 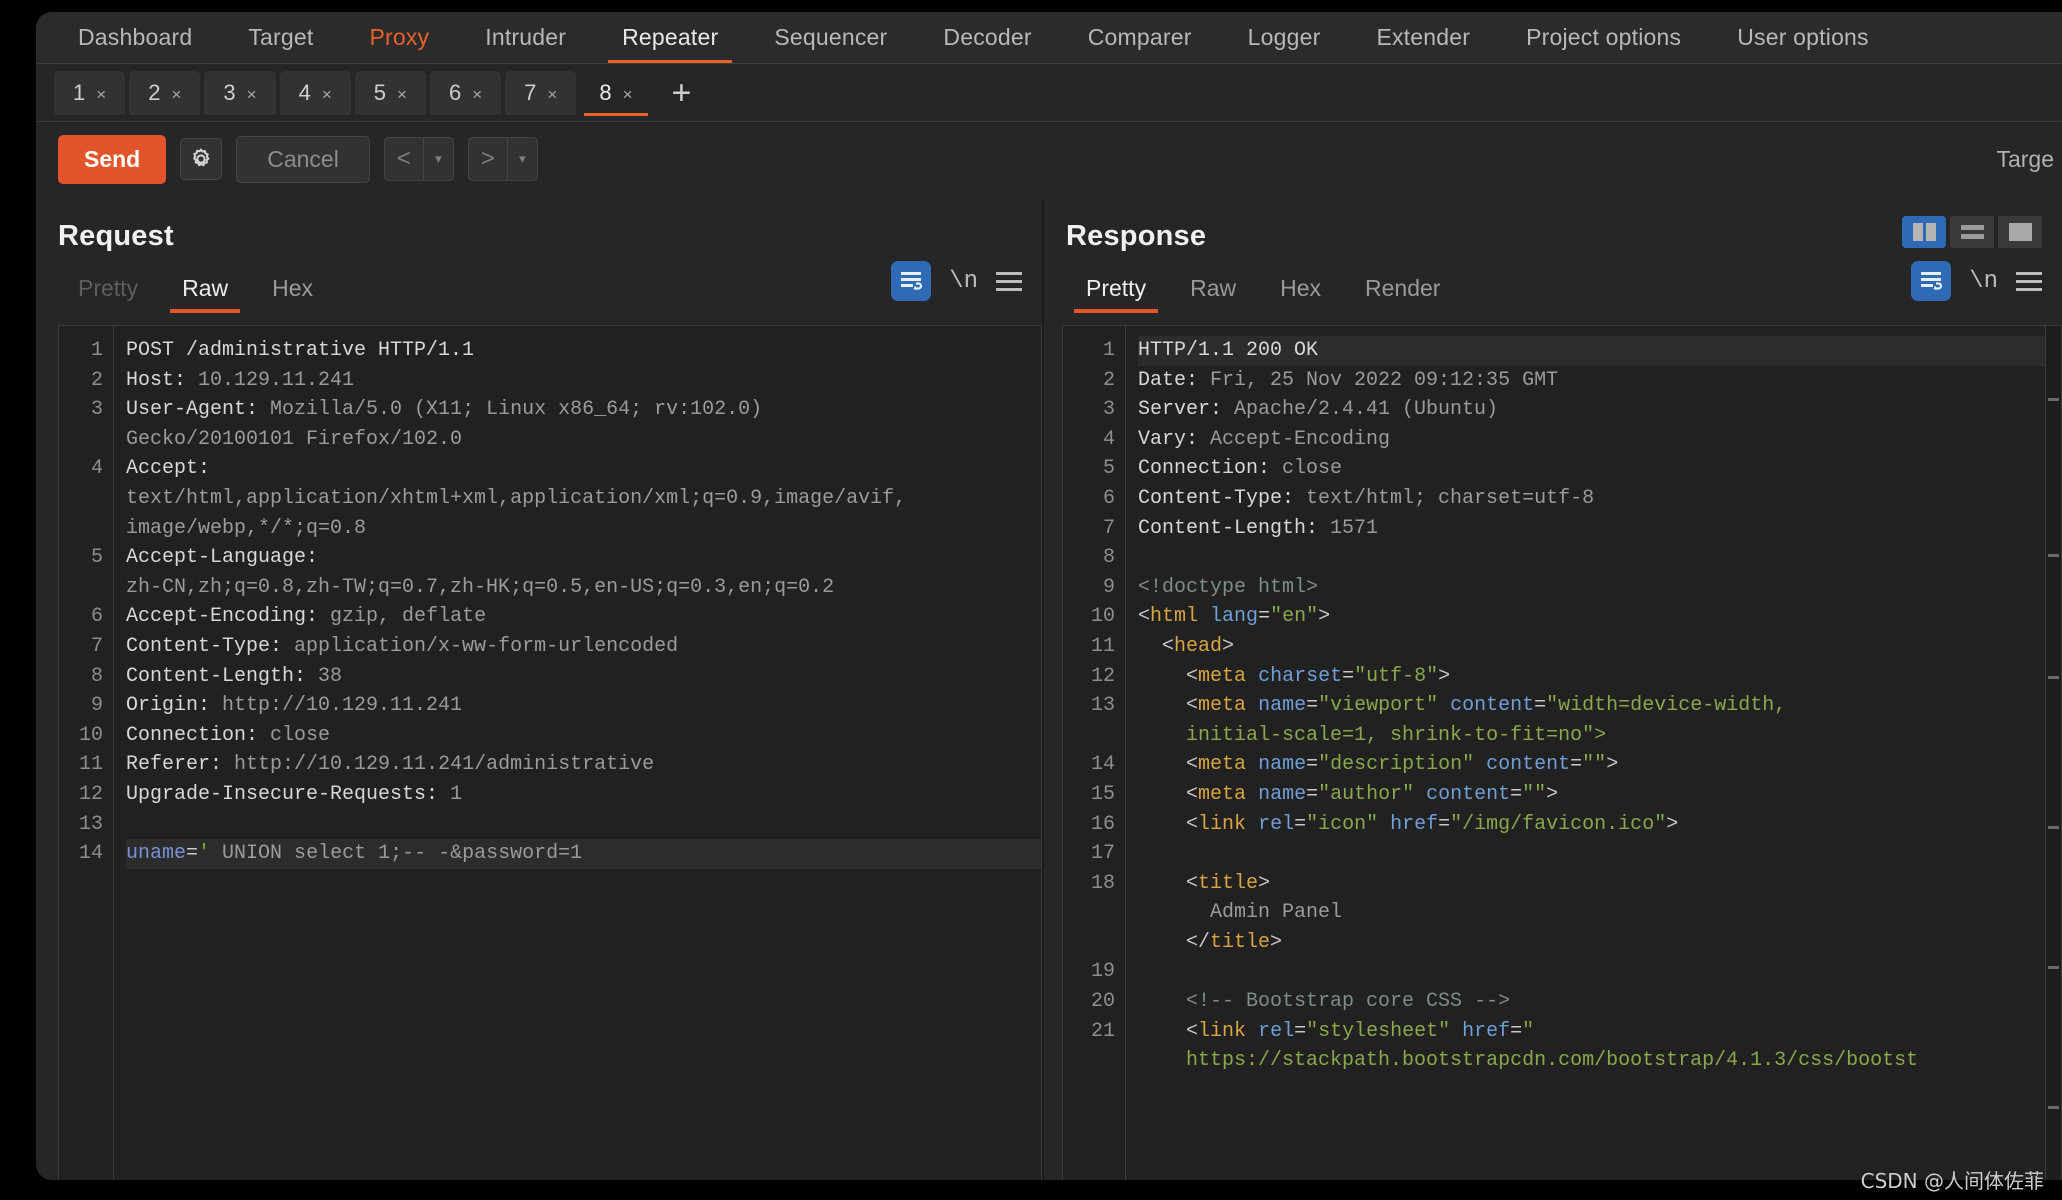 I want to click on response-view-tab-hex: Hex, so click(x=1300, y=292).